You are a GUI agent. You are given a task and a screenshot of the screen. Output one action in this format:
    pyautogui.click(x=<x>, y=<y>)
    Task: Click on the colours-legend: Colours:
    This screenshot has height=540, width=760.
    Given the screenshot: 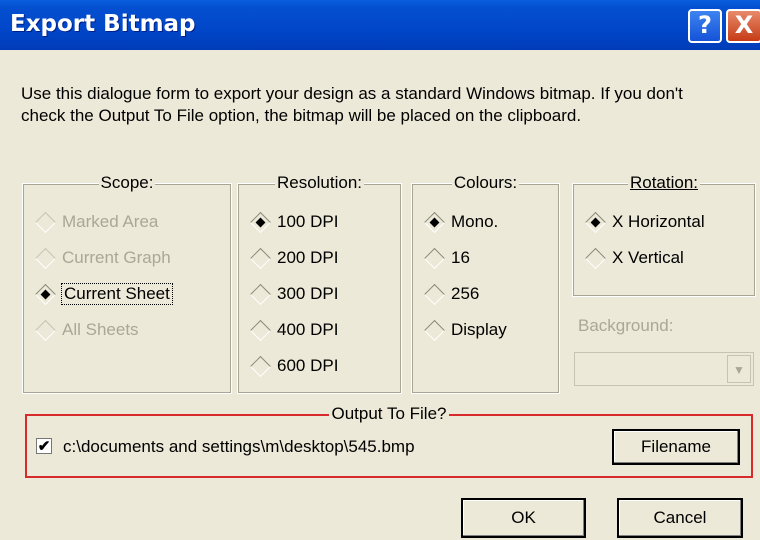 What is the action you would take?
    pyautogui.click(x=485, y=182)
    